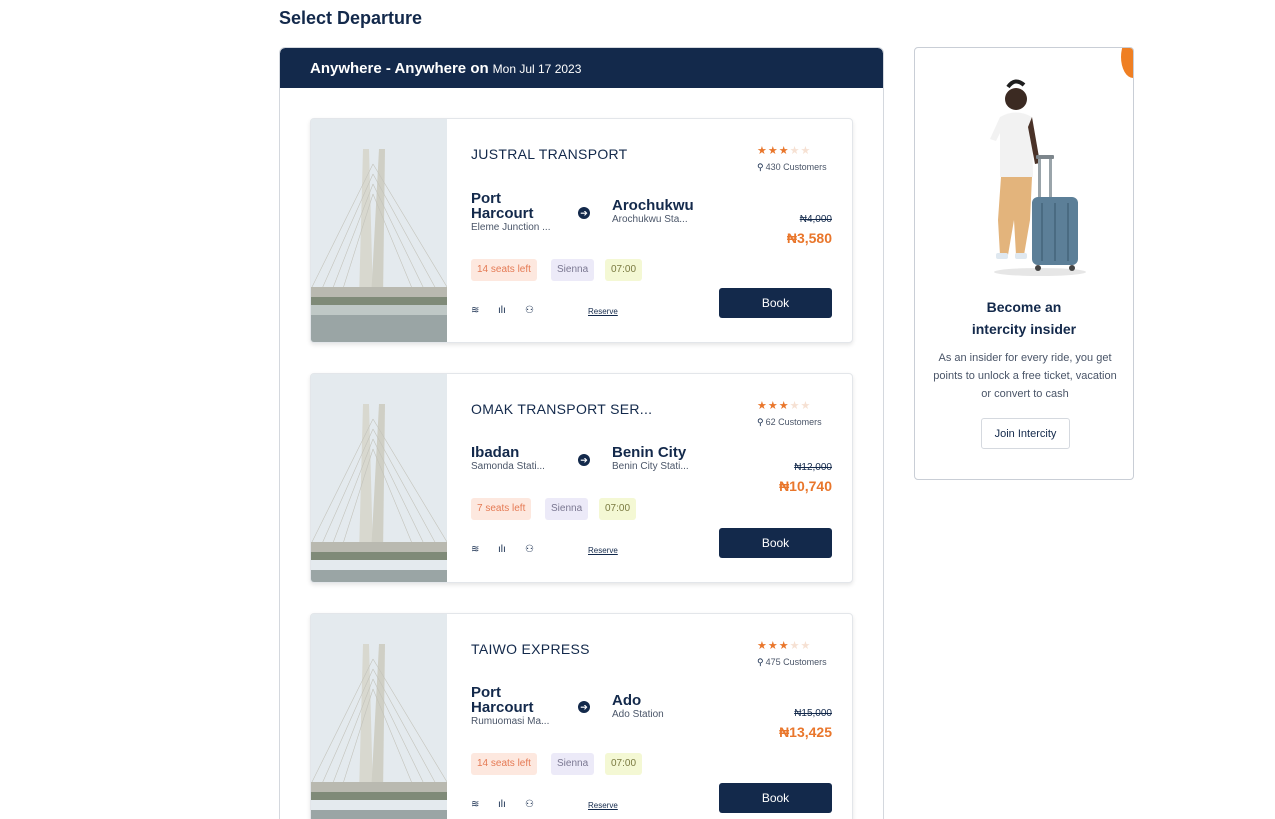  What do you see at coordinates (792, 662) in the screenshot?
I see `customer-count: ⚲ 475 Customers` at bounding box center [792, 662].